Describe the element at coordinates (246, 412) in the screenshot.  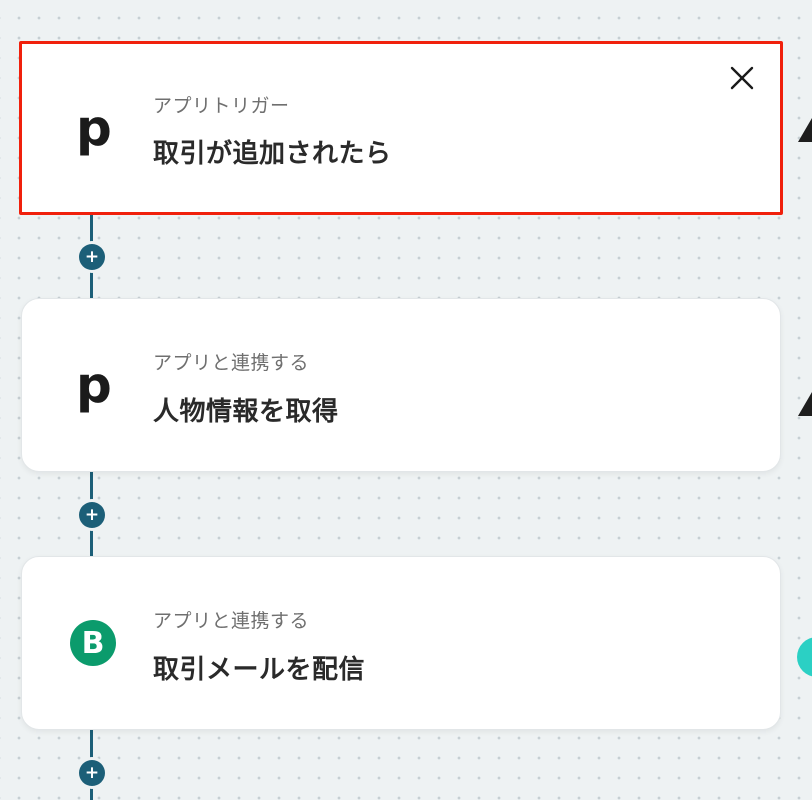
I see `step-title: 人物情報を取得` at that location.